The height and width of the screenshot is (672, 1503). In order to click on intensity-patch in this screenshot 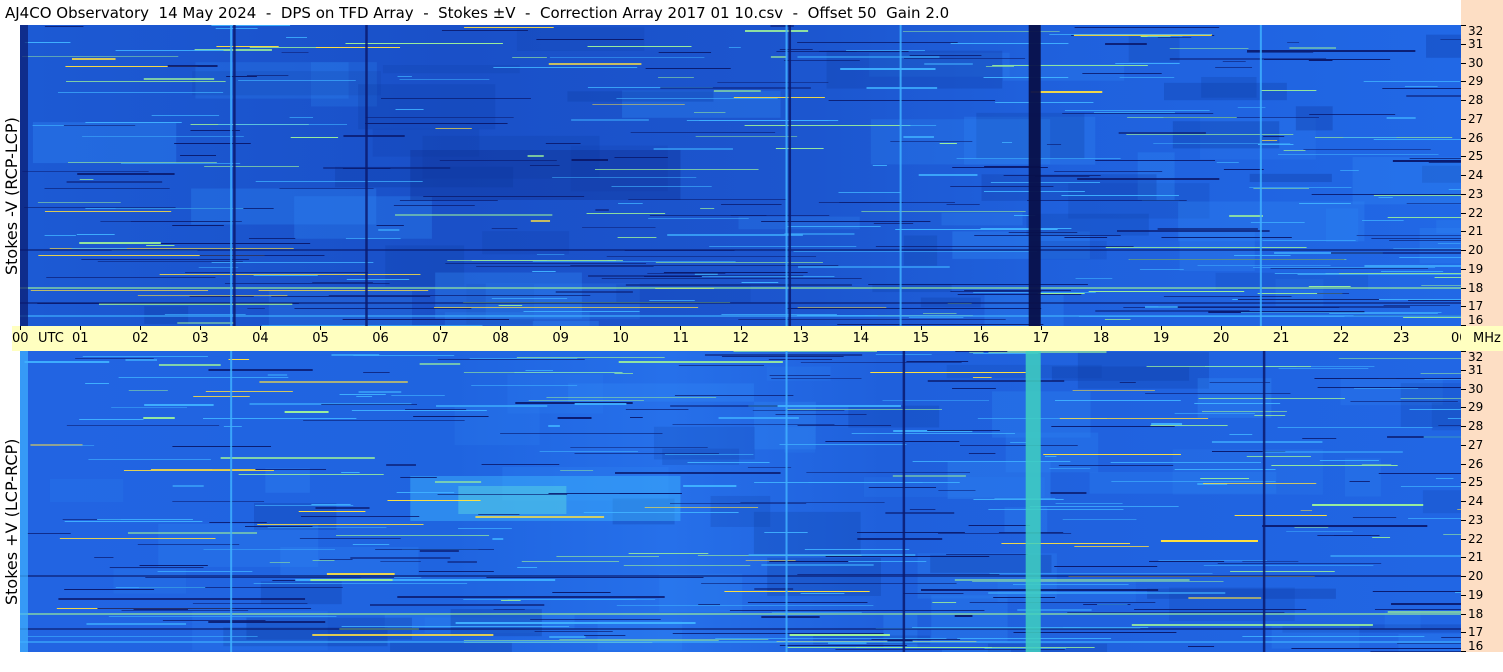, I will do `click(640, 96)`.